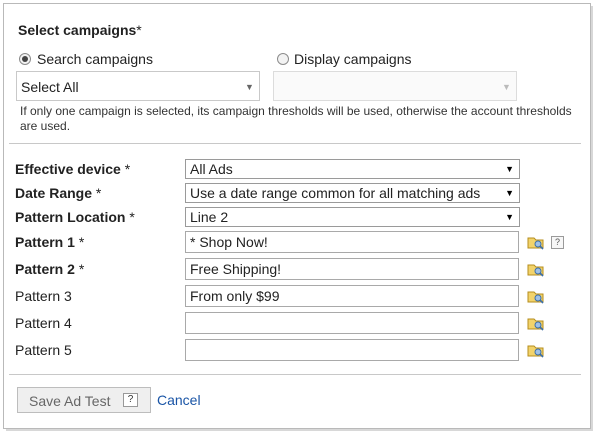  I want to click on date-range-label: Date Range *, so click(58, 193).